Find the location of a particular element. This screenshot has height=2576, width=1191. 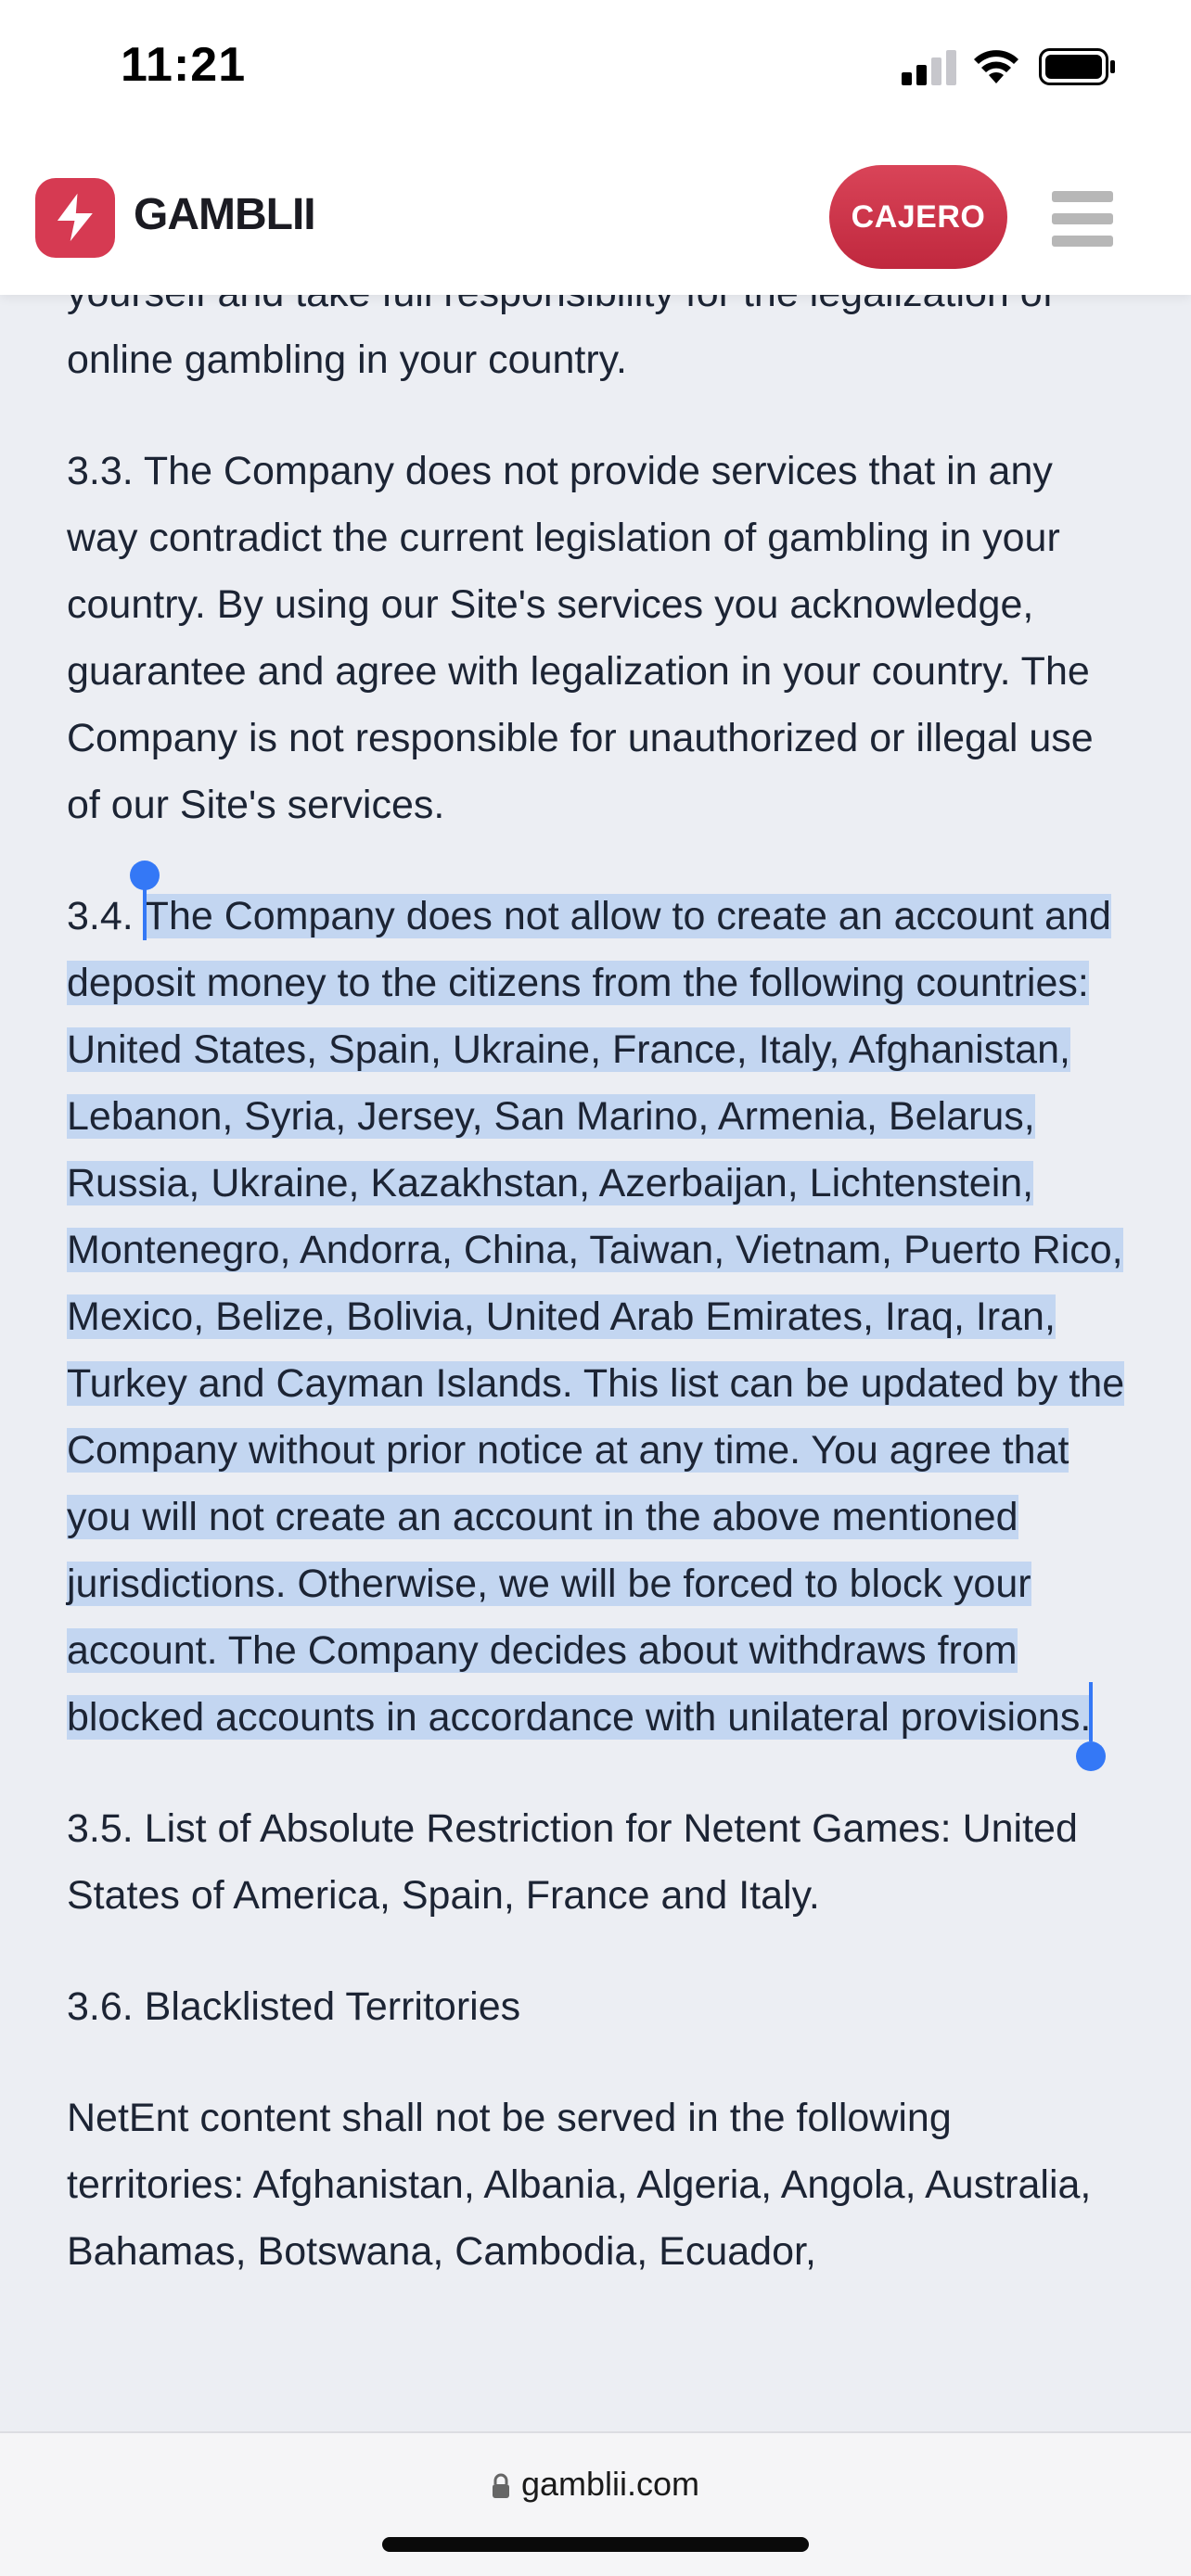

status-bar: 11:21 is located at coordinates (595, 79).